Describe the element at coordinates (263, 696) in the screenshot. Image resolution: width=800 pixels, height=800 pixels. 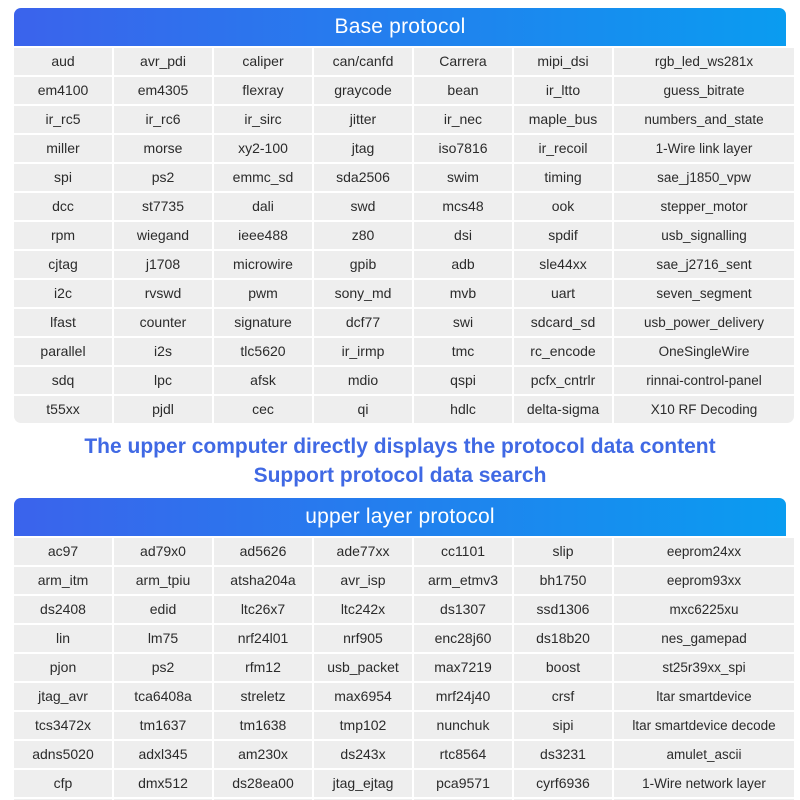
I see `protocol-cell: streletz` at that location.